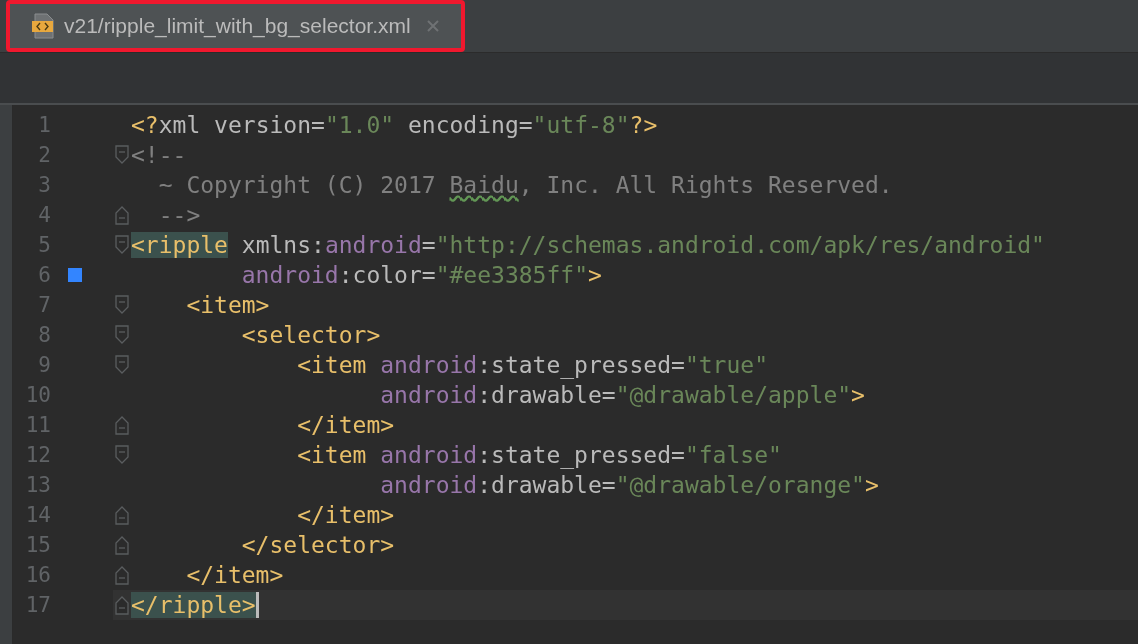 The width and height of the screenshot is (1138, 644). Describe the element at coordinates (44, 335) in the screenshot. I see `line-number: 8` at that location.